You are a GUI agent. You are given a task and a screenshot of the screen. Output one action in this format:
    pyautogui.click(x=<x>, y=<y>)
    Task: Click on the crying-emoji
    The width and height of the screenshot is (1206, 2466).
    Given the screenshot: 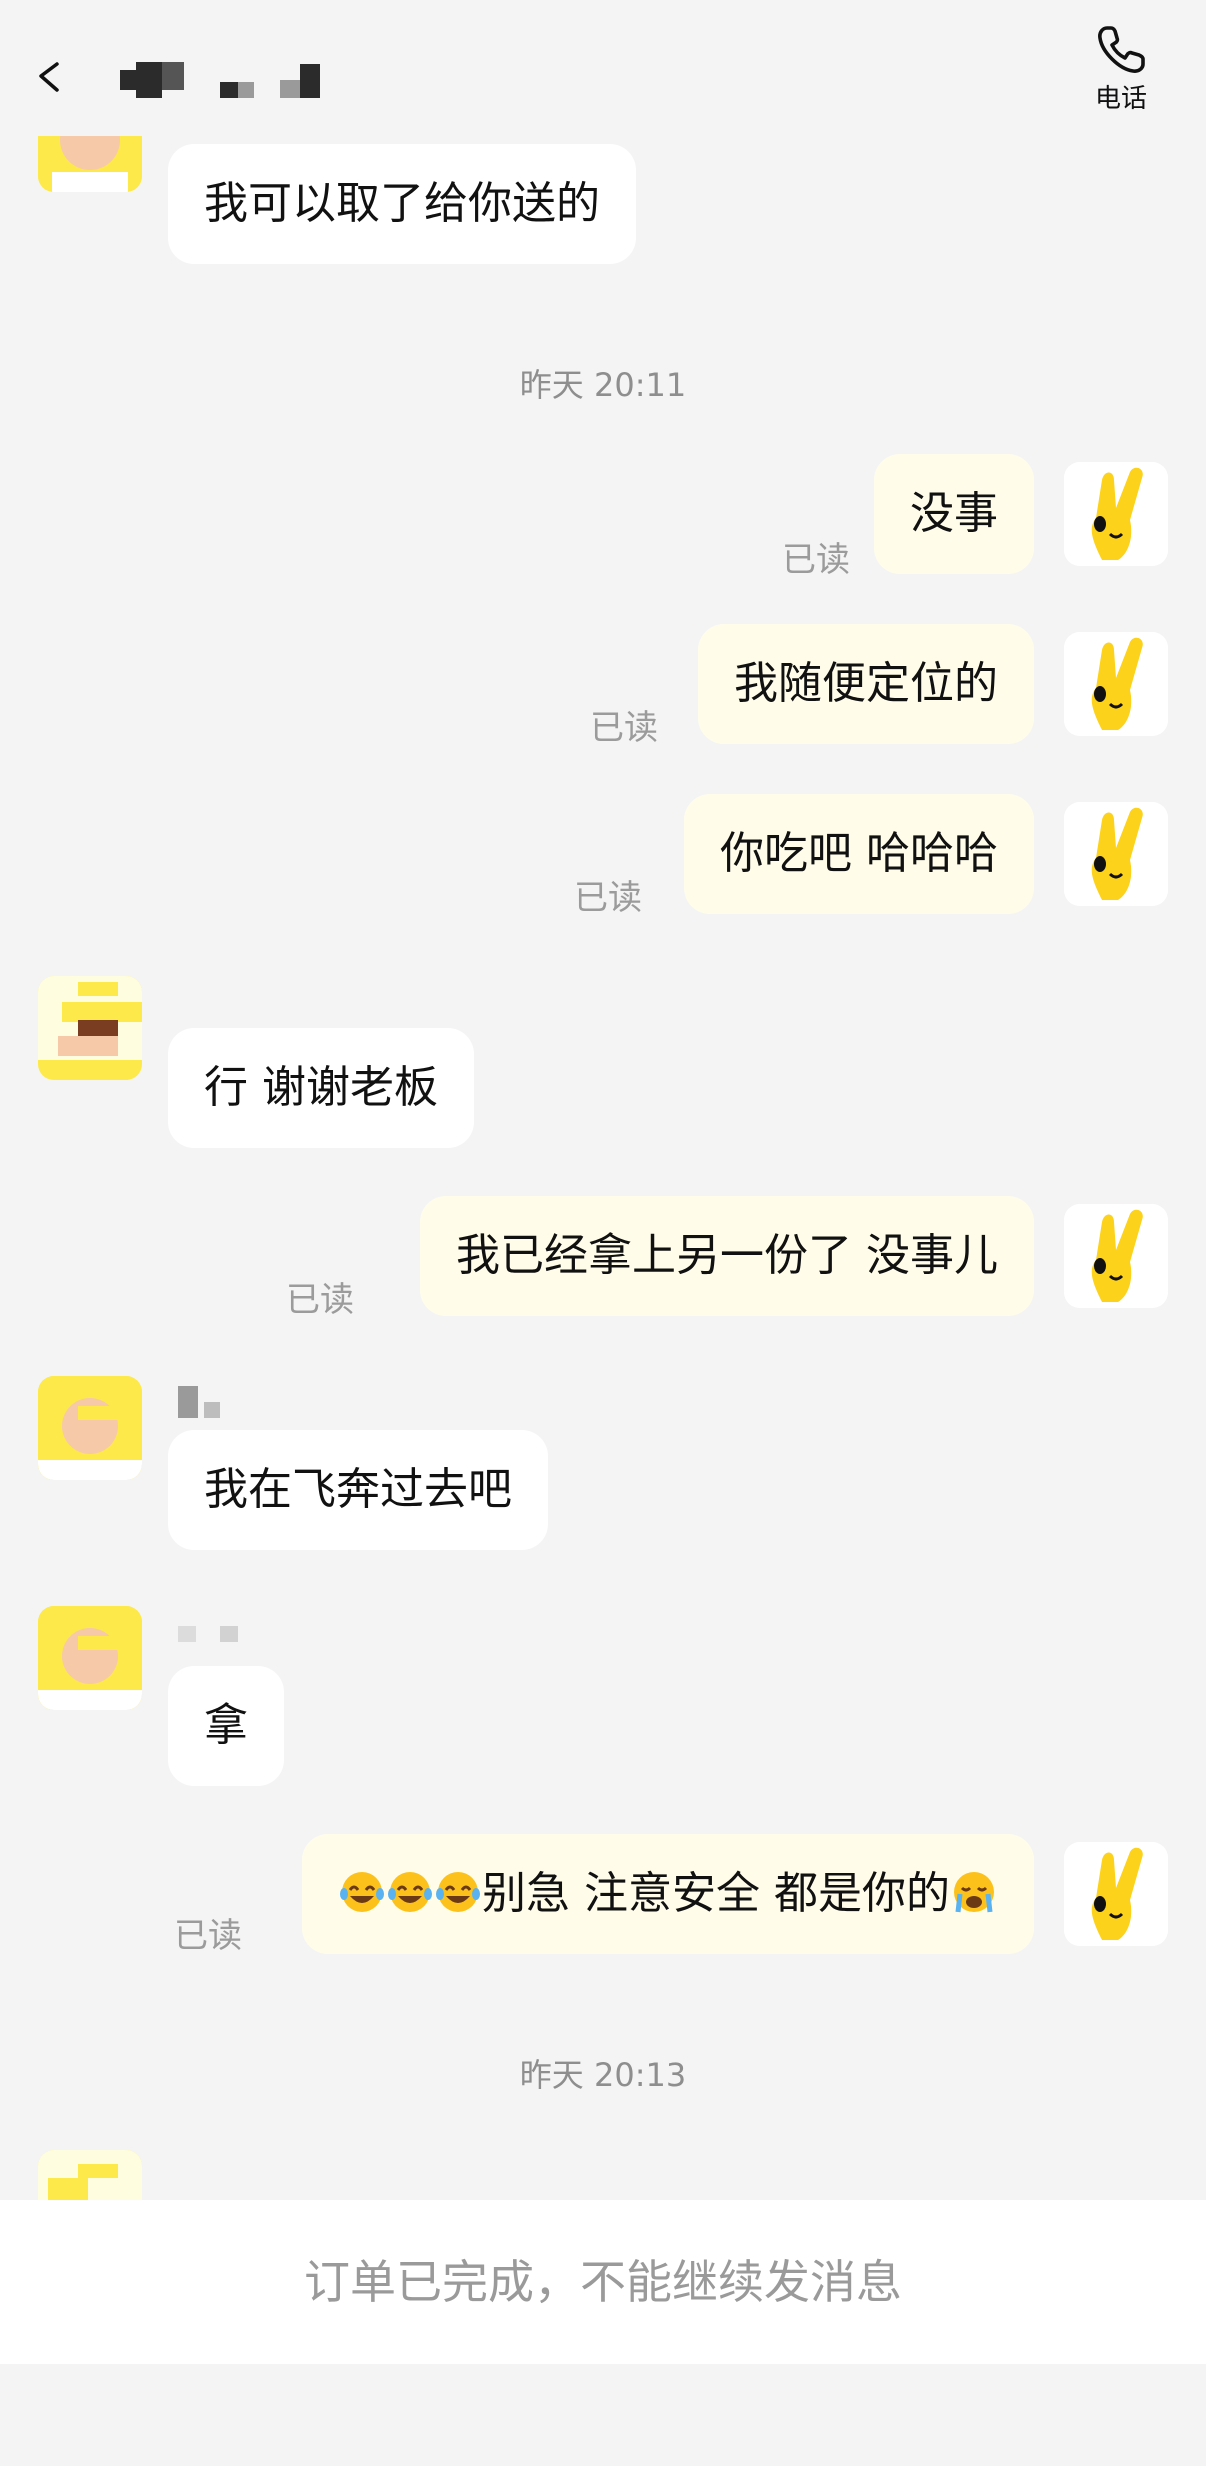 What is the action you would take?
    pyautogui.click(x=974, y=1892)
    